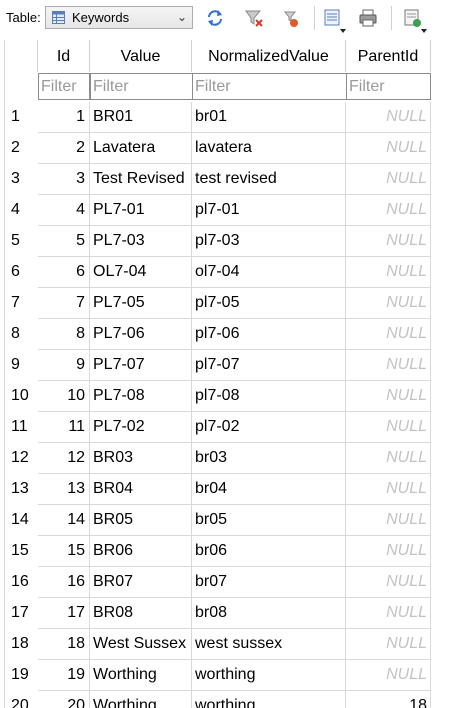 The image size is (473, 708). Describe the element at coordinates (291, 18) in the screenshot. I see `save-filter-icon` at that location.